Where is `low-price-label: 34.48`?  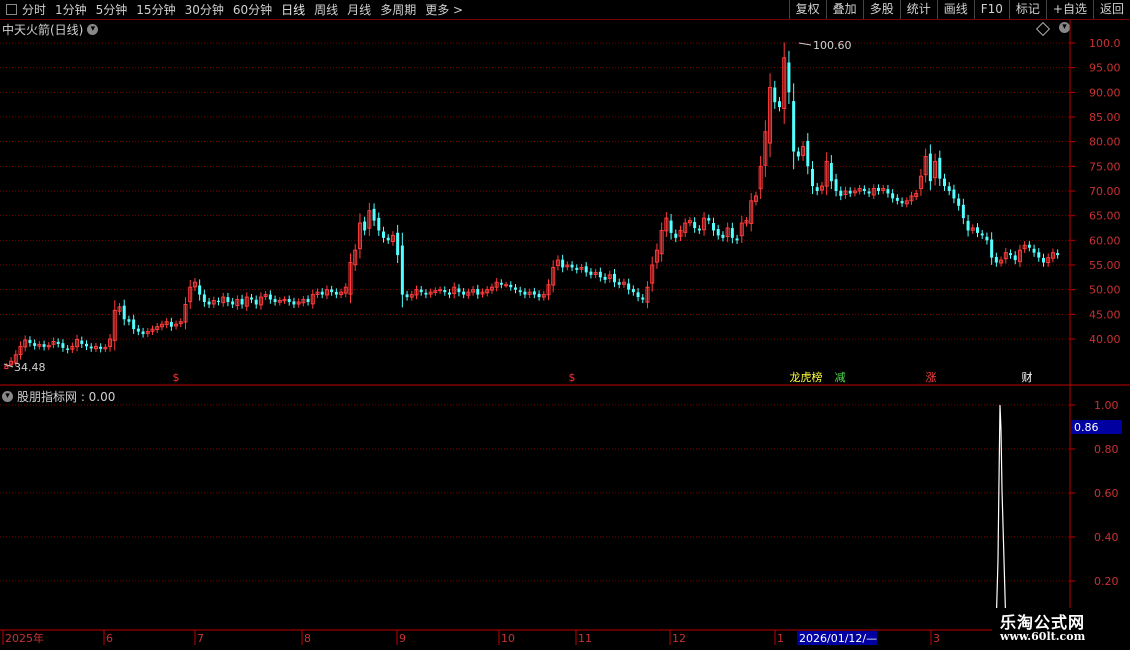 low-price-label: 34.48 is located at coordinates (30, 367).